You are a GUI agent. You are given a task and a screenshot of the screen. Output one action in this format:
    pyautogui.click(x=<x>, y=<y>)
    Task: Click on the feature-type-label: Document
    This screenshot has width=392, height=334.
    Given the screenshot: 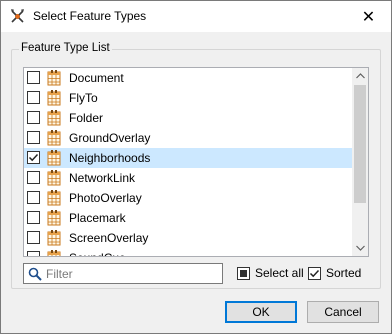 What is the action you would take?
    pyautogui.click(x=96, y=78)
    